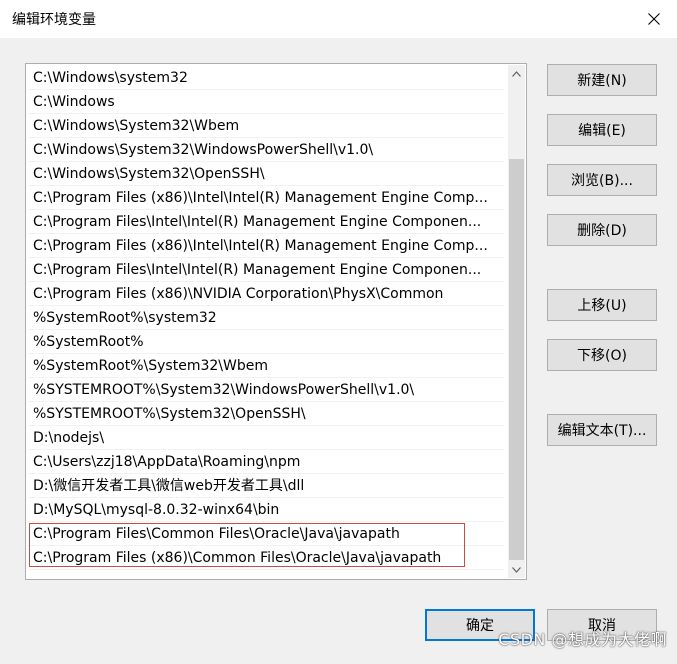 This screenshot has height=664, width=677. Describe the element at coordinates (602, 230) in the screenshot. I see `delete-button: 删除(D)` at that location.